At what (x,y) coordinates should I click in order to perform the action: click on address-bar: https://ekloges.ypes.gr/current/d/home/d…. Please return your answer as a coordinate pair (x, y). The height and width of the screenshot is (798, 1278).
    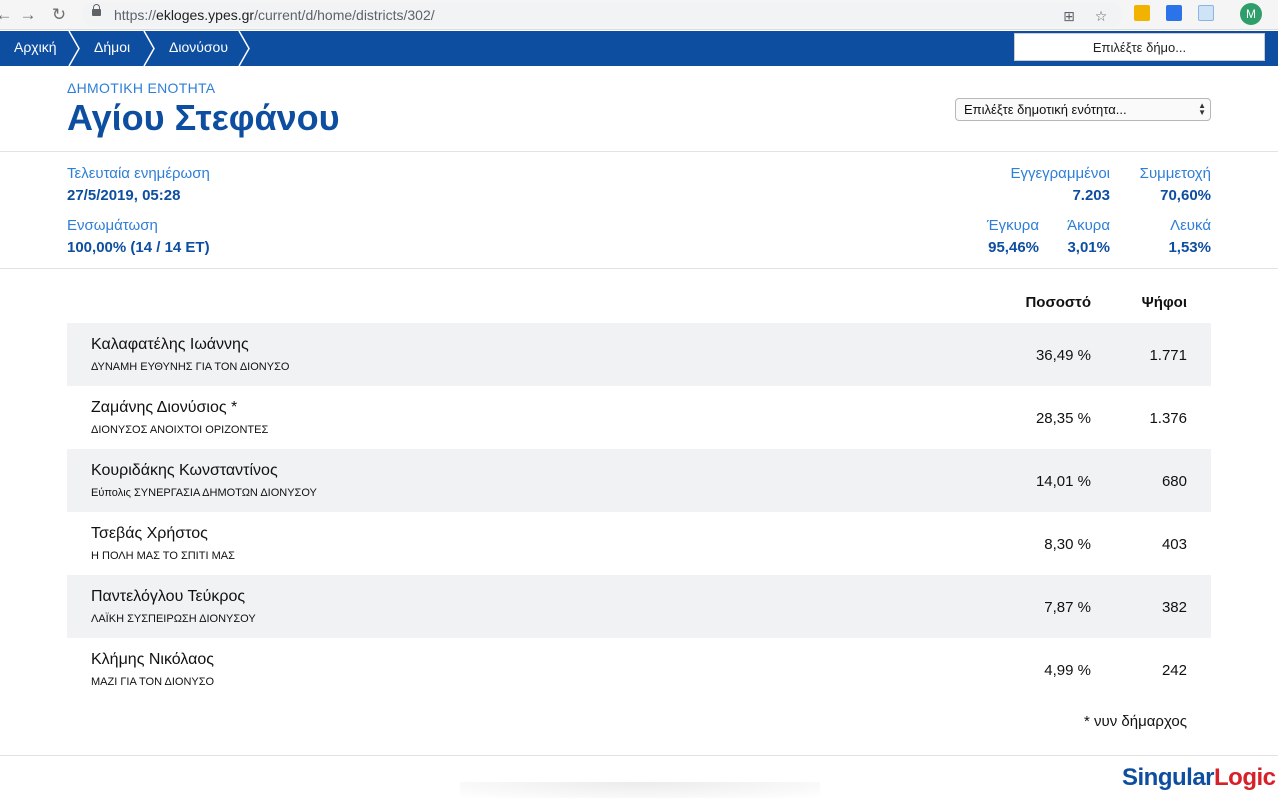
    Looking at the image, I should click on (602, 14).